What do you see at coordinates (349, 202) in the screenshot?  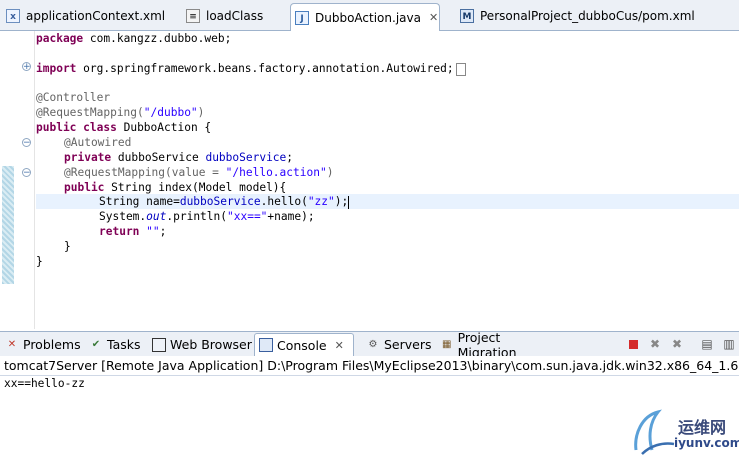 I see `text-caret` at bounding box center [349, 202].